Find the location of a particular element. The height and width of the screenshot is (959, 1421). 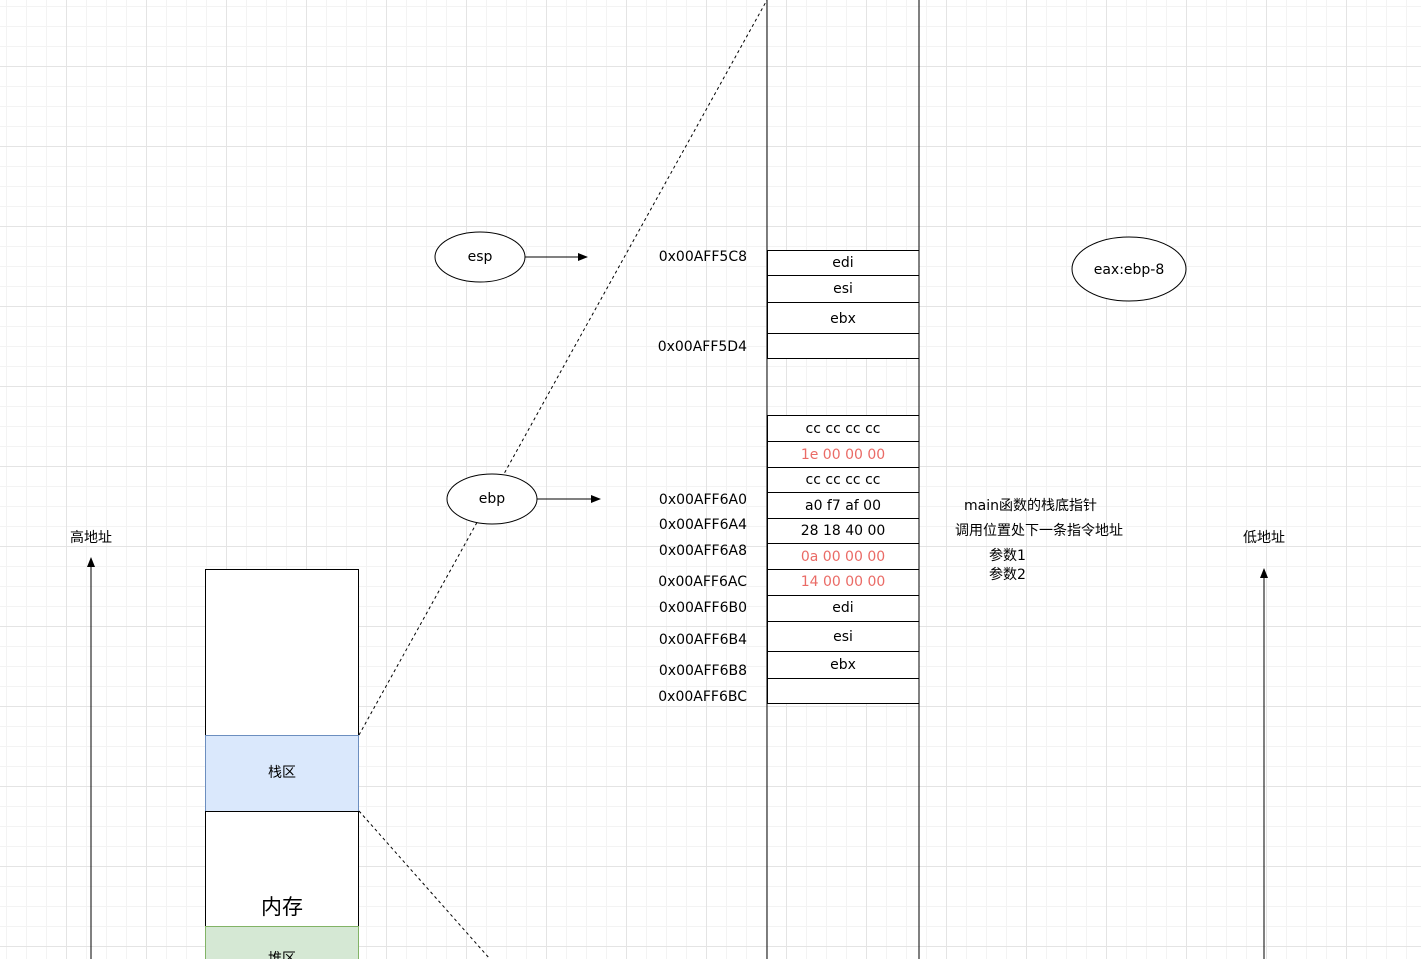

stack-address-label: 0x00AFF5C8 is located at coordinates (703, 257).